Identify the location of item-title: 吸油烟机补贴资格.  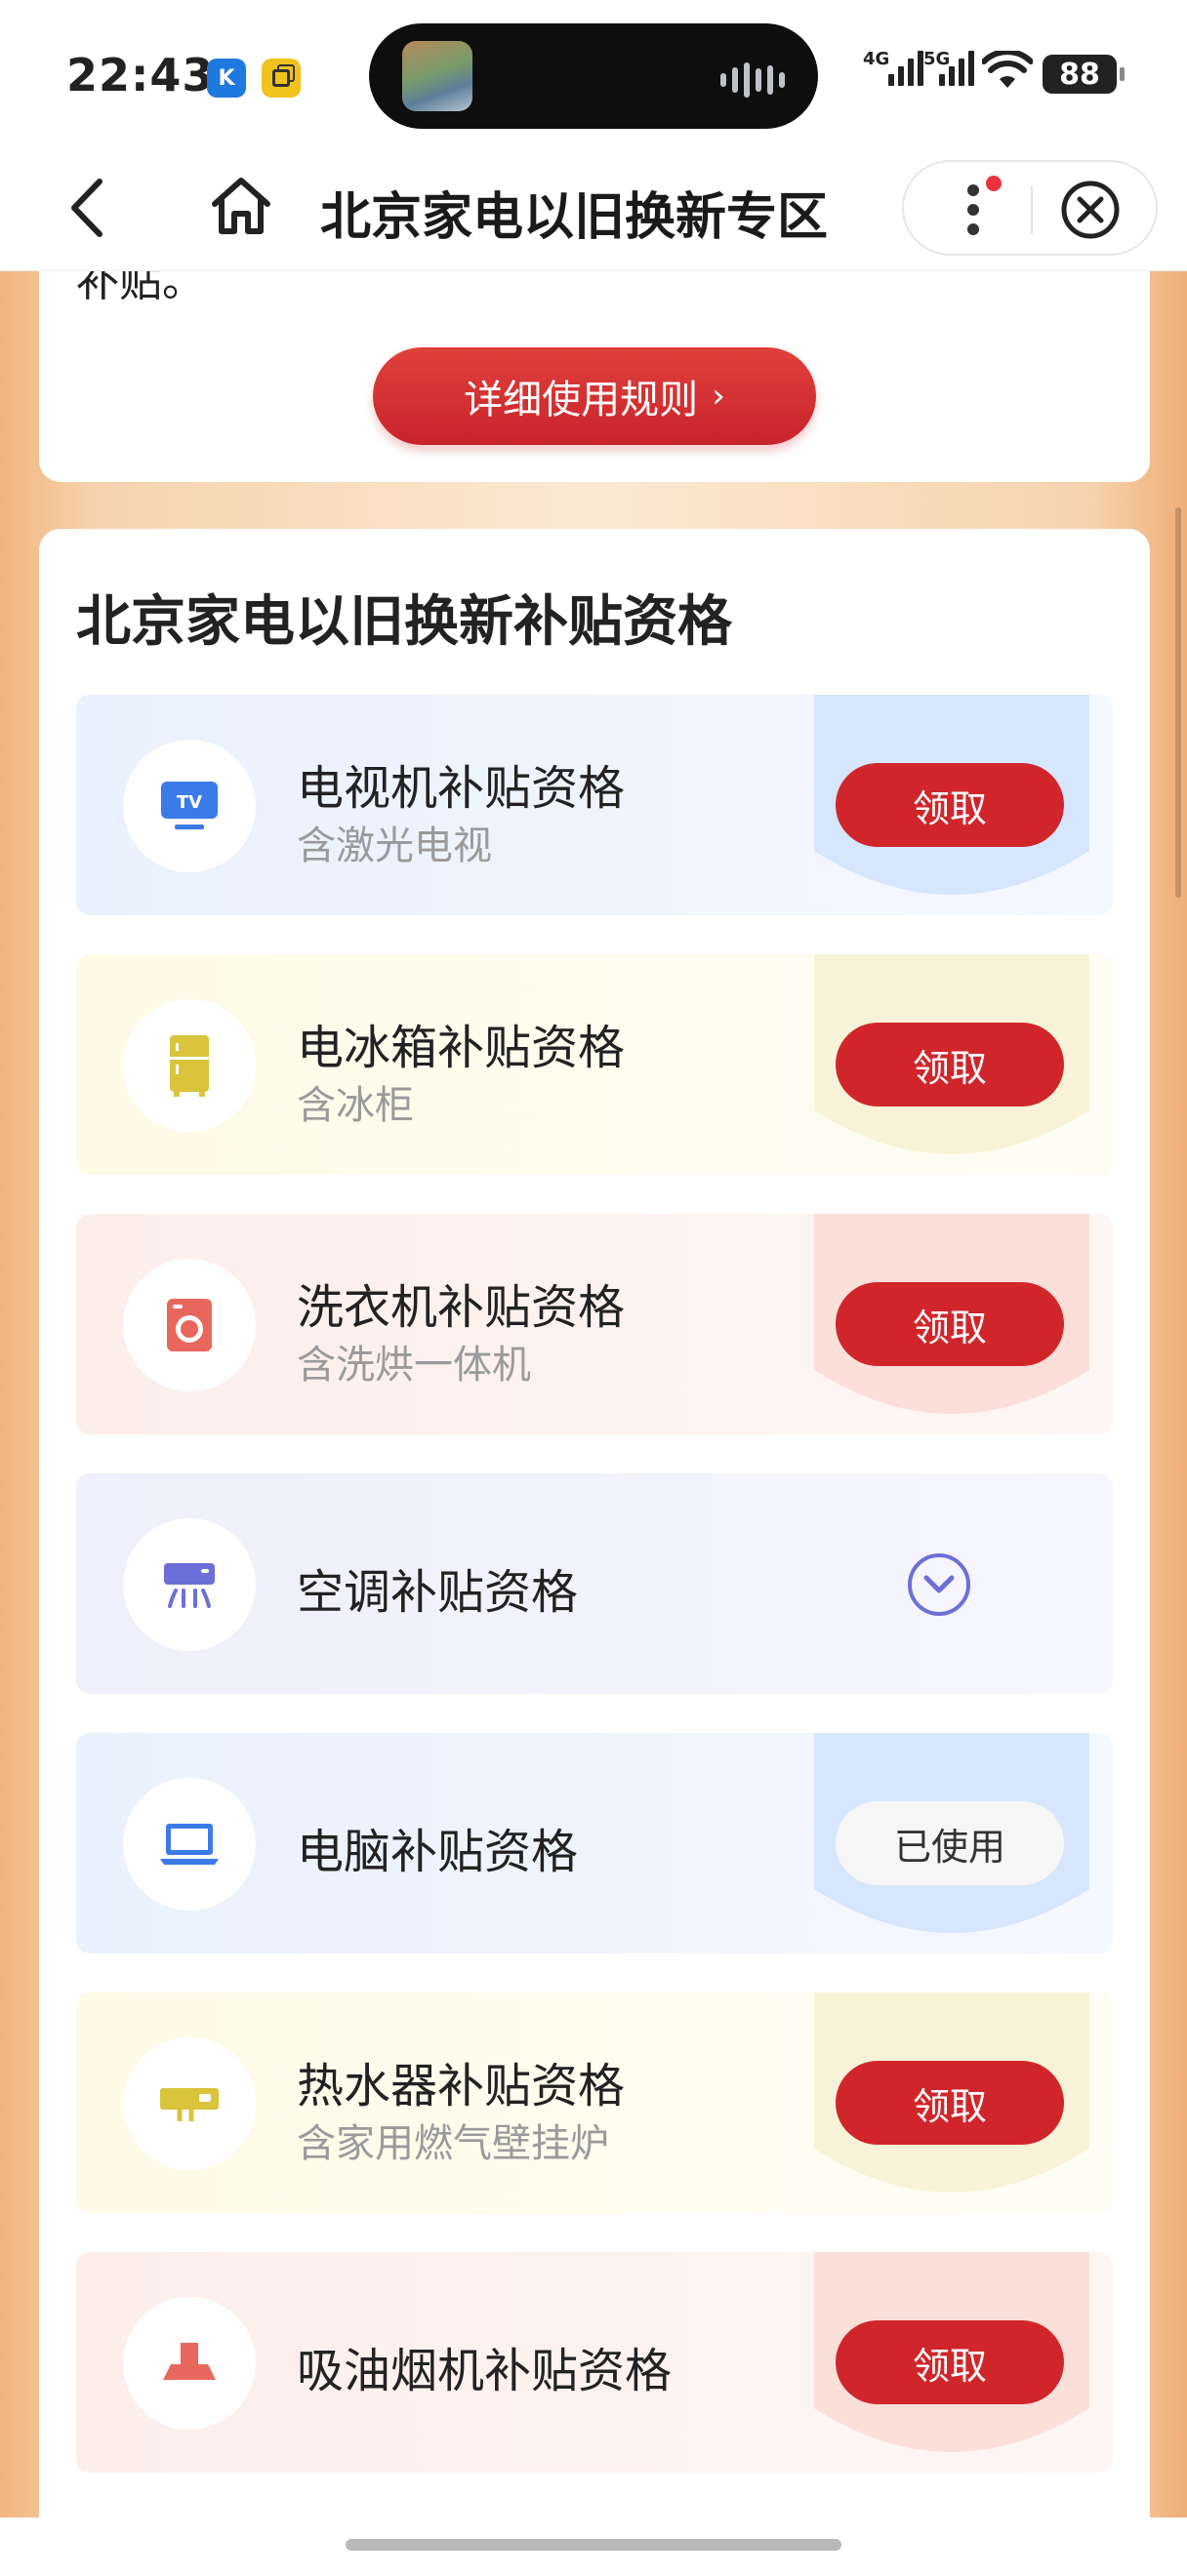
(485, 2371).